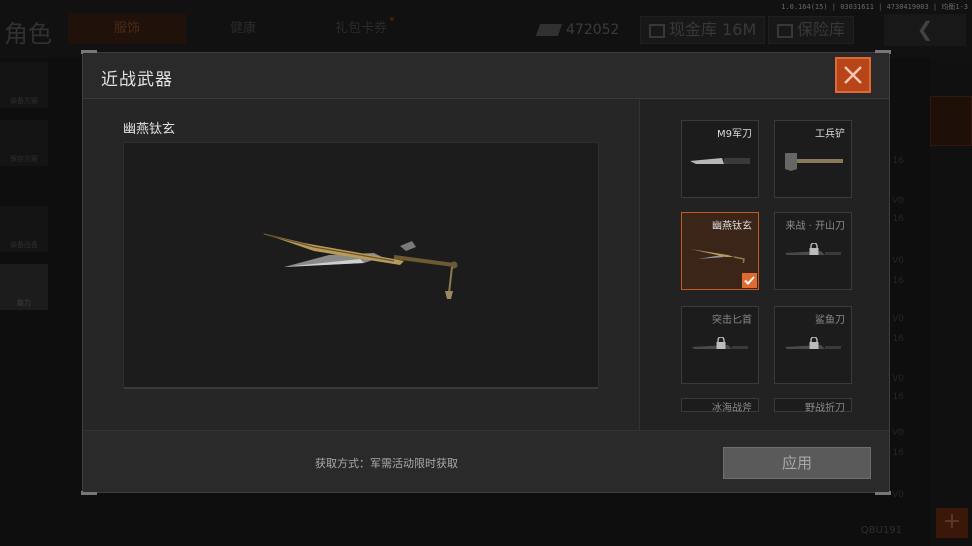 This screenshot has width=972, height=546. Describe the element at coordinates (881, 530) in the screenshot. I see `bg-weapon-name: QBU191` at that location.